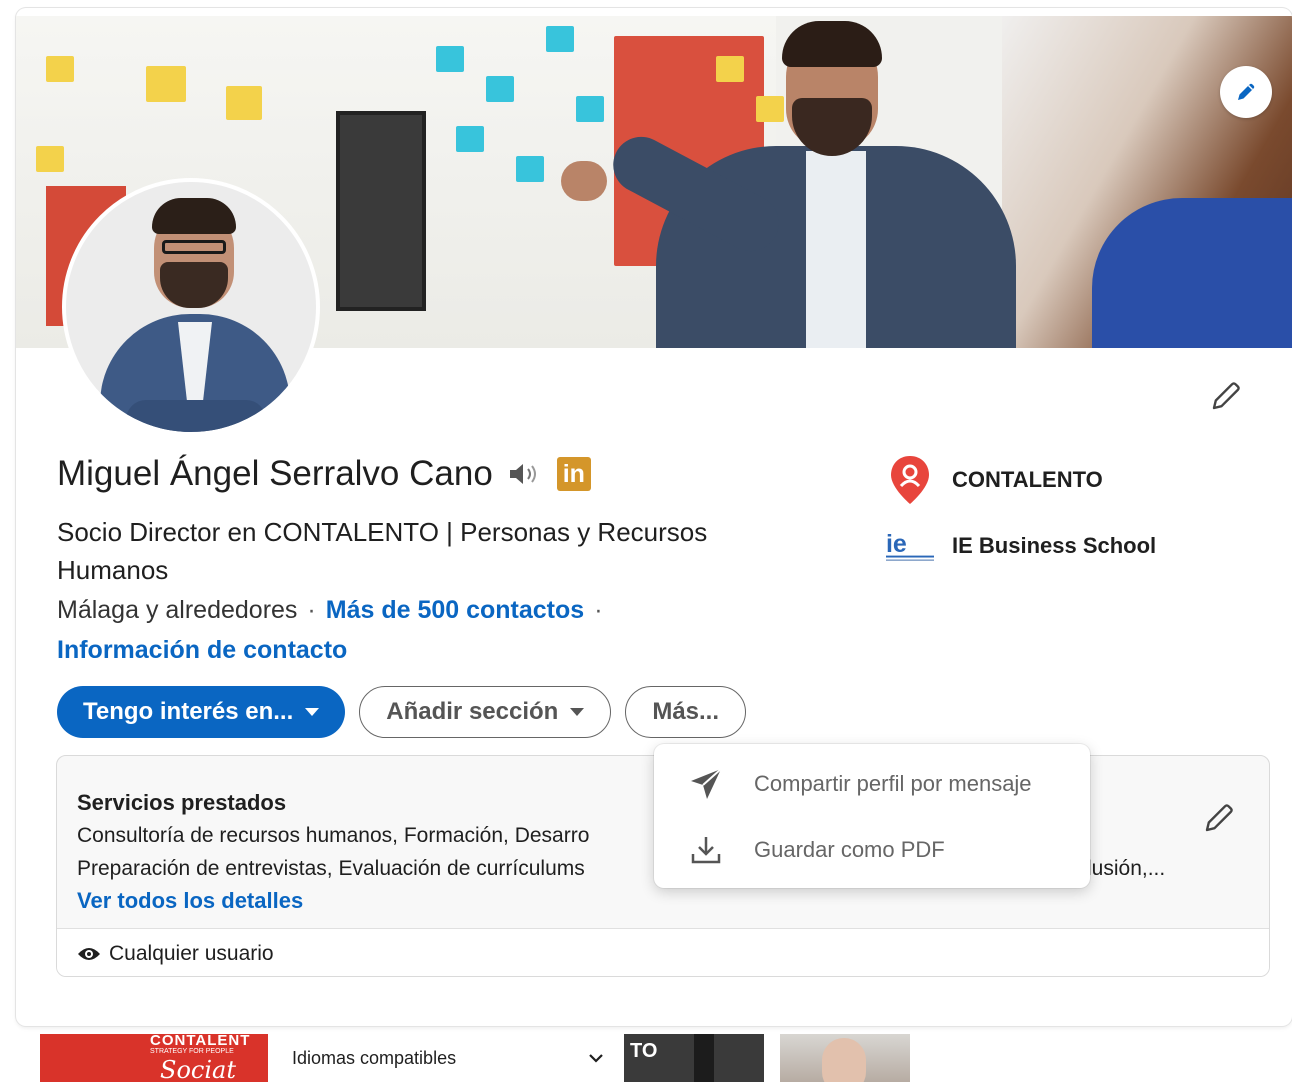  Describe the element at coordinates (910, 546) in the screenshot. I see `ie-logo: ie` at that location.